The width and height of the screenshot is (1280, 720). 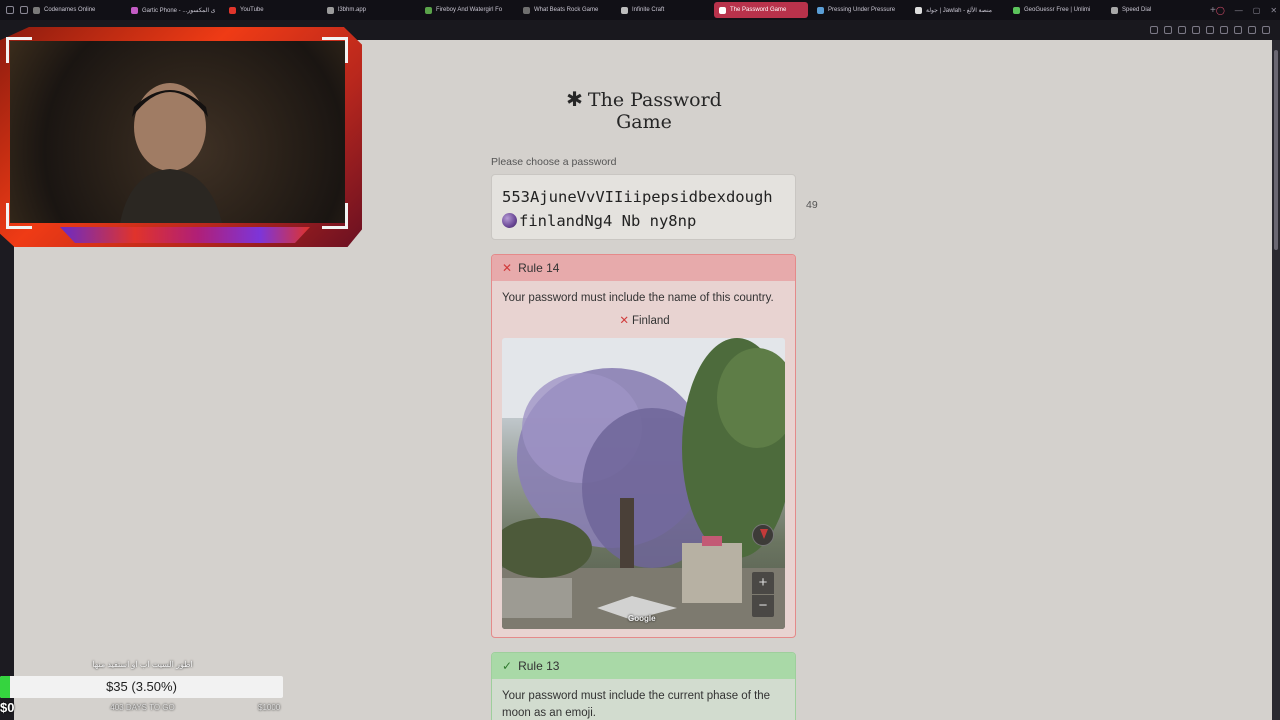 What do you see at coordinates (269, 707) in the screenshot?
I see `donation-max: $1000` at bounding box center [269, 707].